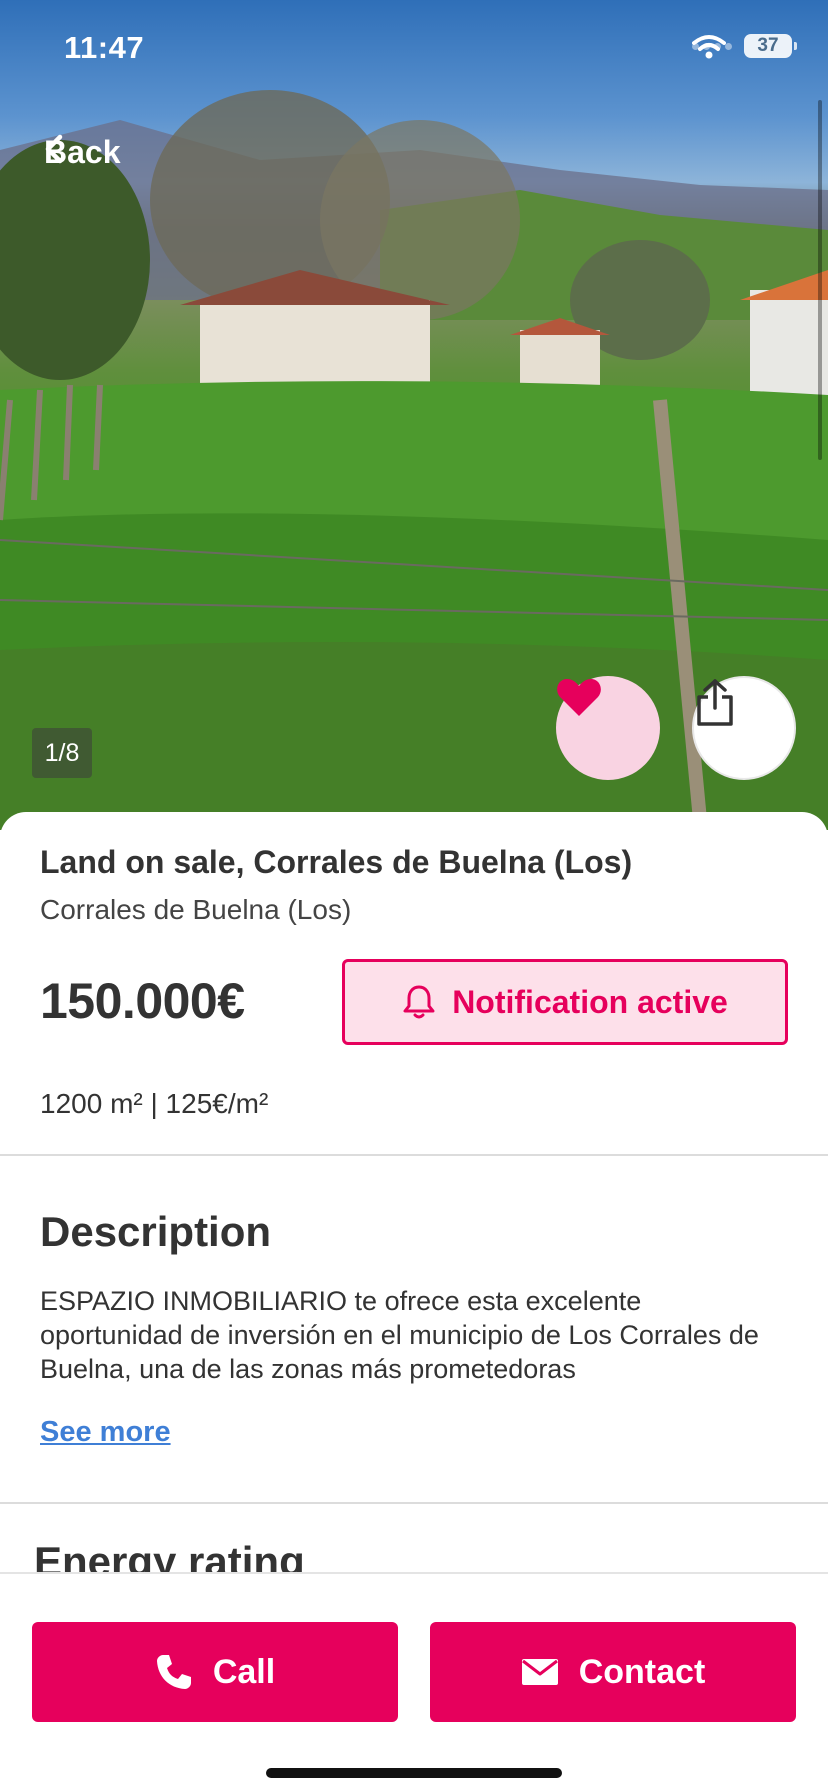 The image size is (828, 1792). What do you see at coordinates (105, 1432) in the screenshot?
I see `see-more-link: See more` at bounding box center [105, 1432].